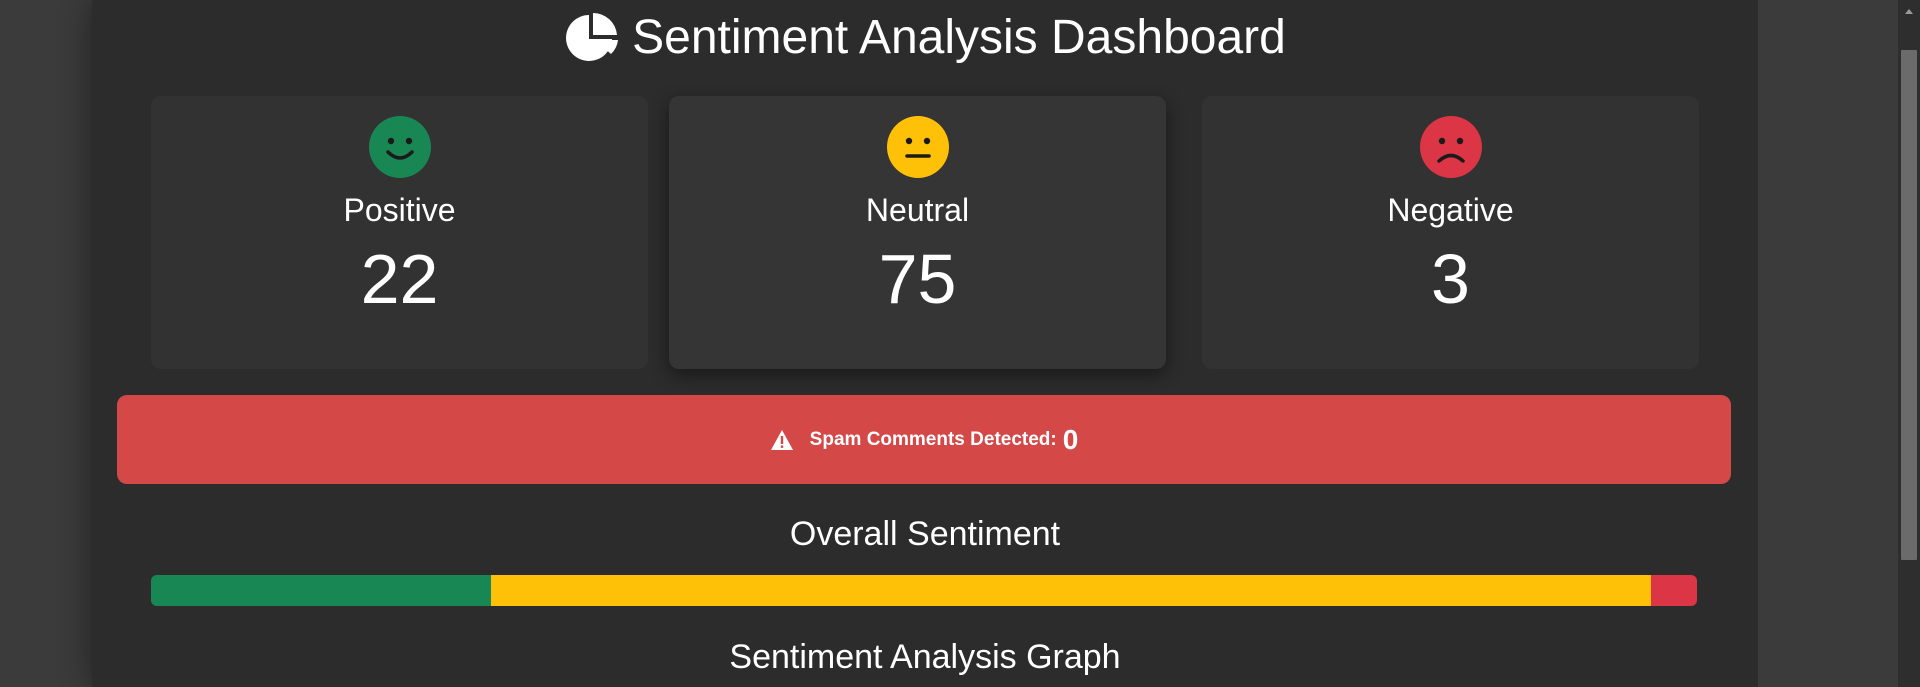 The width and height of the screenshot is (1920, 687). I want to click on spam-alert: Spam Comments Detected: 0, so click(924, 439).